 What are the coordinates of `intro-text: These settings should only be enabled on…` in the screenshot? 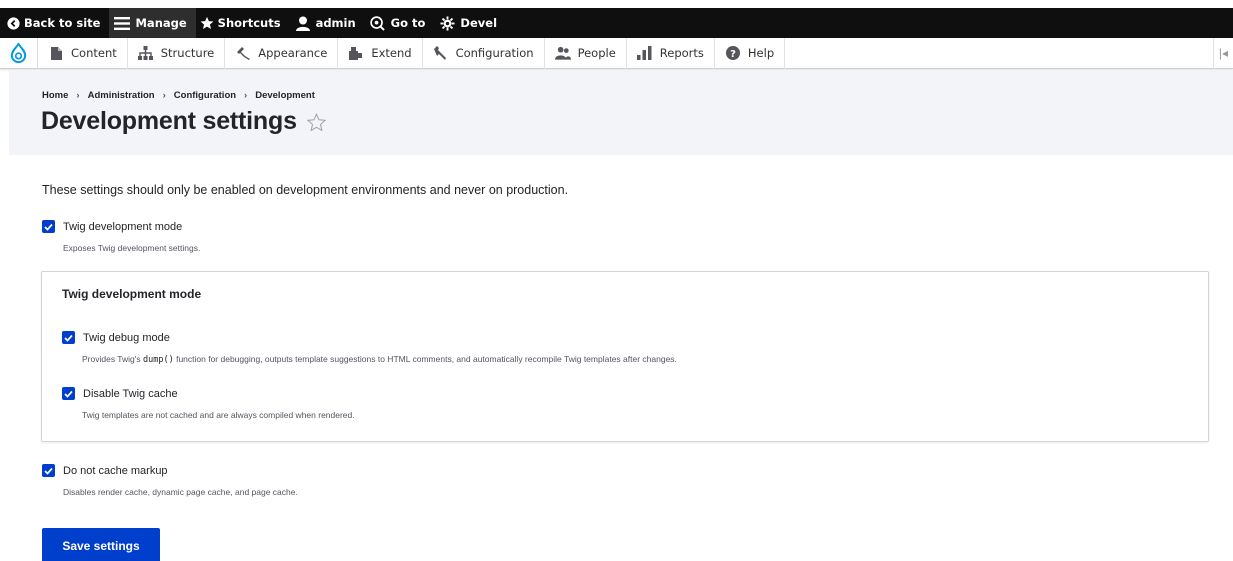 It's located at (305, 190).